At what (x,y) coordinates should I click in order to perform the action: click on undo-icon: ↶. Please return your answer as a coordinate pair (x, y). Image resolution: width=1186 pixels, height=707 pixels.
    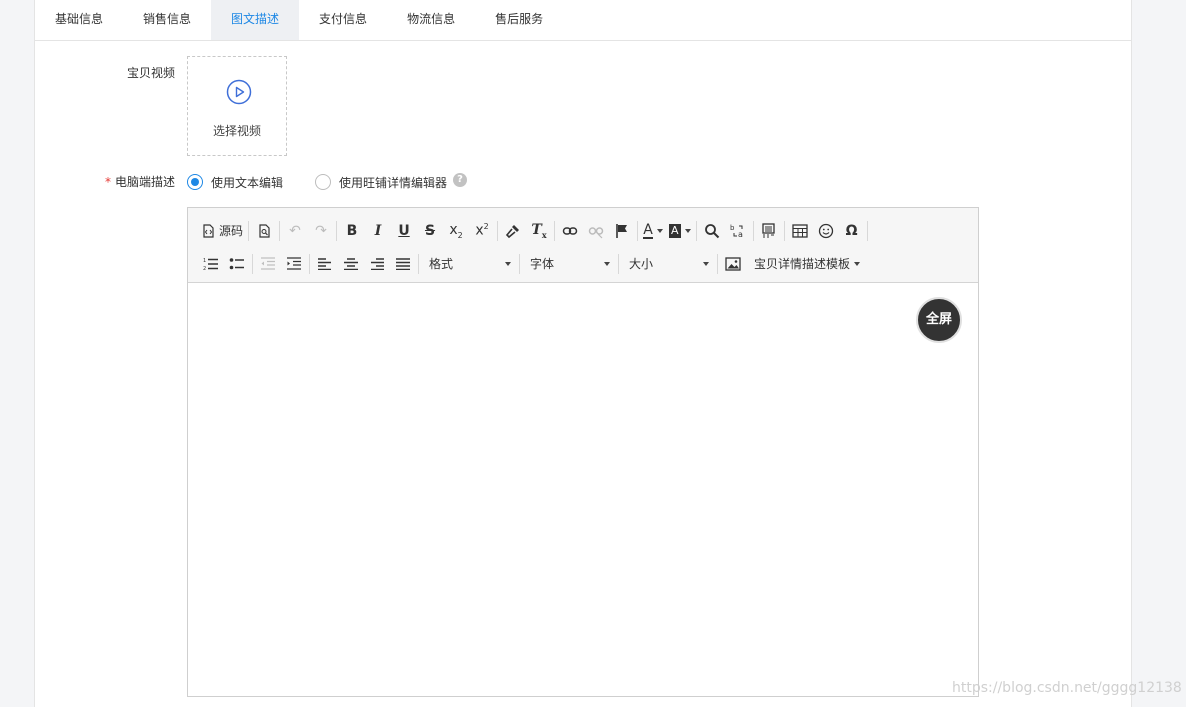
    Looking at the image, I should click on (295, 230).